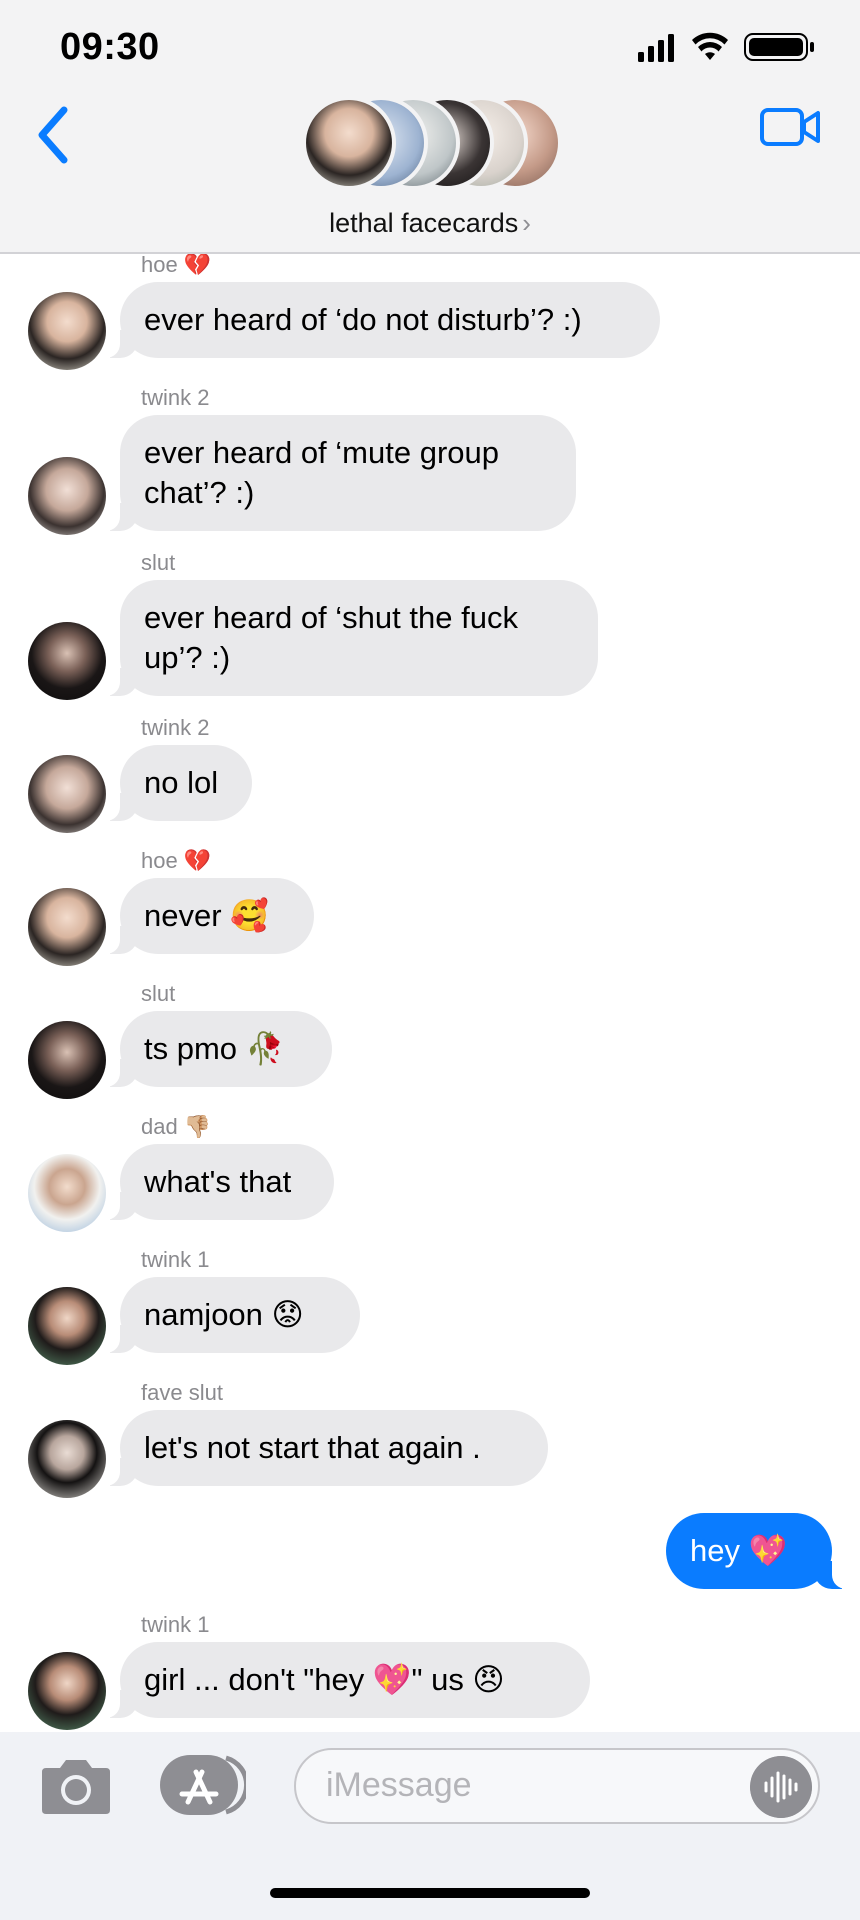  I want to click on chevron-left-icon, so click(53, 135).